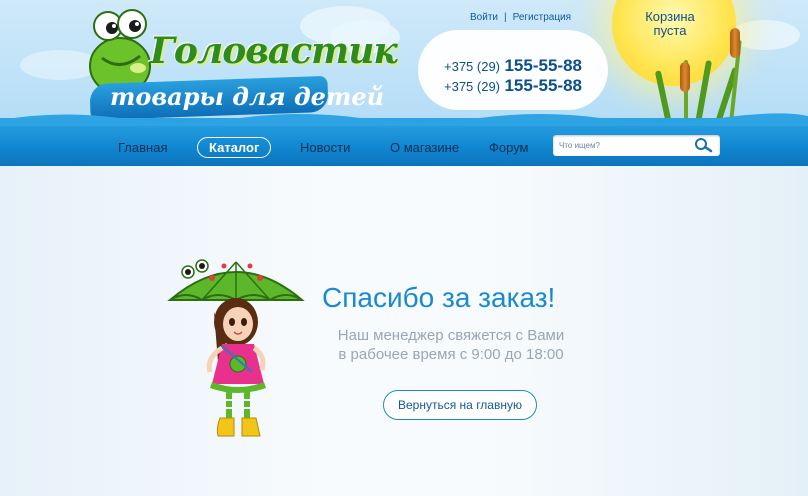 Image resolution: width=808 pixels, height=496 pixels. What do you see at coordinates (451, 354) in the screenshot?
I see `message-line: в рабочее время с 9:00 до 18:00` at bounding box center [451, 354].